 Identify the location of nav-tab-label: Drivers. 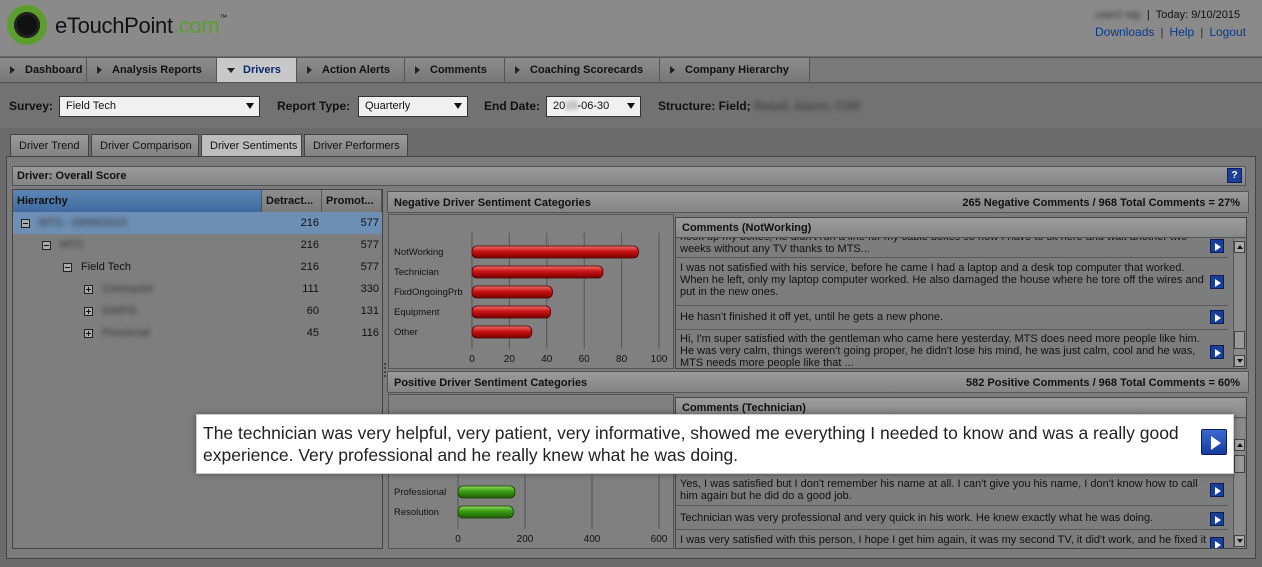
(262, 70).